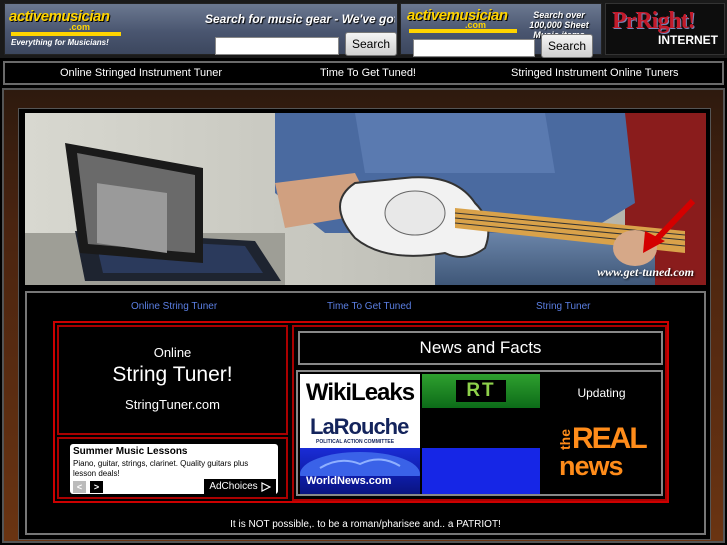 Image resolution: width=727 pixels, height=545 pixels. I want to click on prright-logo-text: PrRight!, so click(654, 21).